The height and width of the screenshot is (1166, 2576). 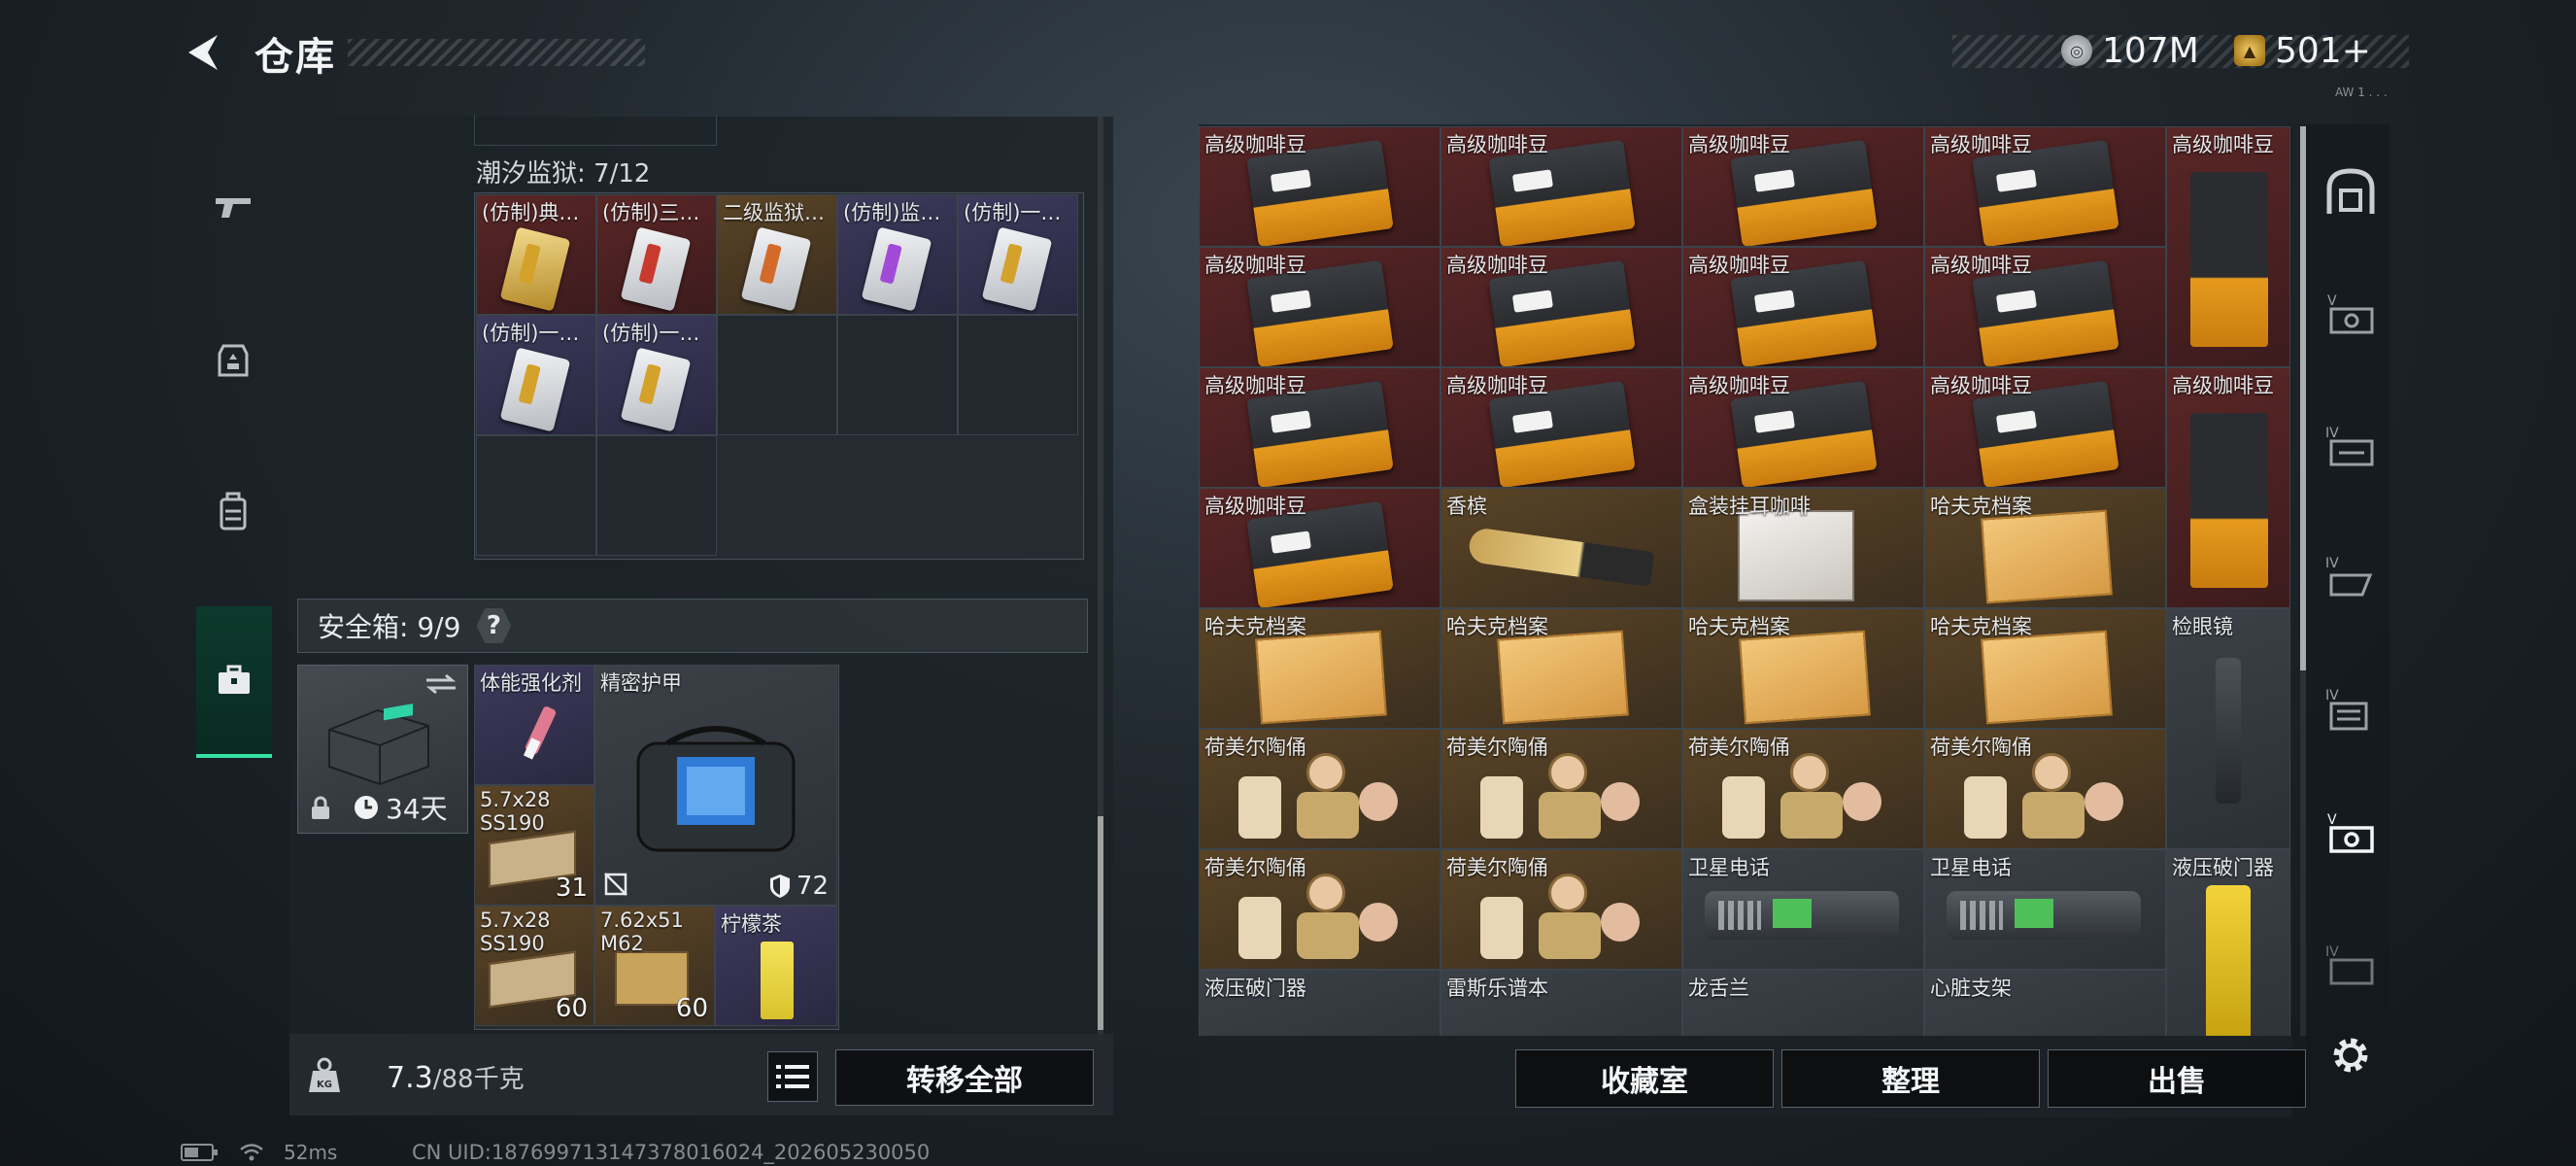 What do you see at coordinates (400, 807) in the screenshot?
I see `safe-timer: 34天` at bounding box center [400, 807].